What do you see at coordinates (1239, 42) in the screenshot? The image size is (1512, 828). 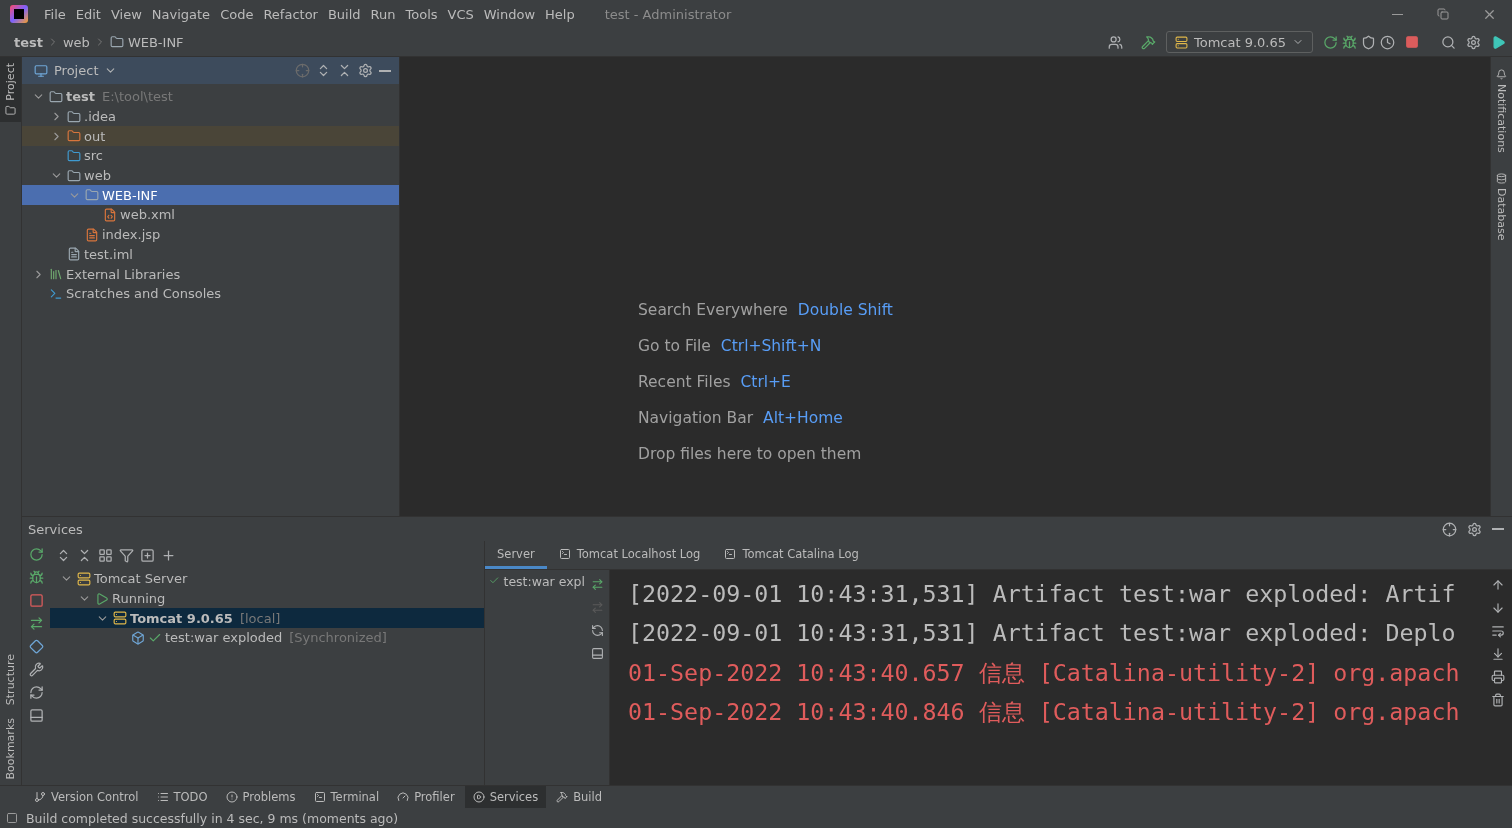 I see `run-config-dropdown: Tomcat 9.0.65` at bounding box center [1239, 42].